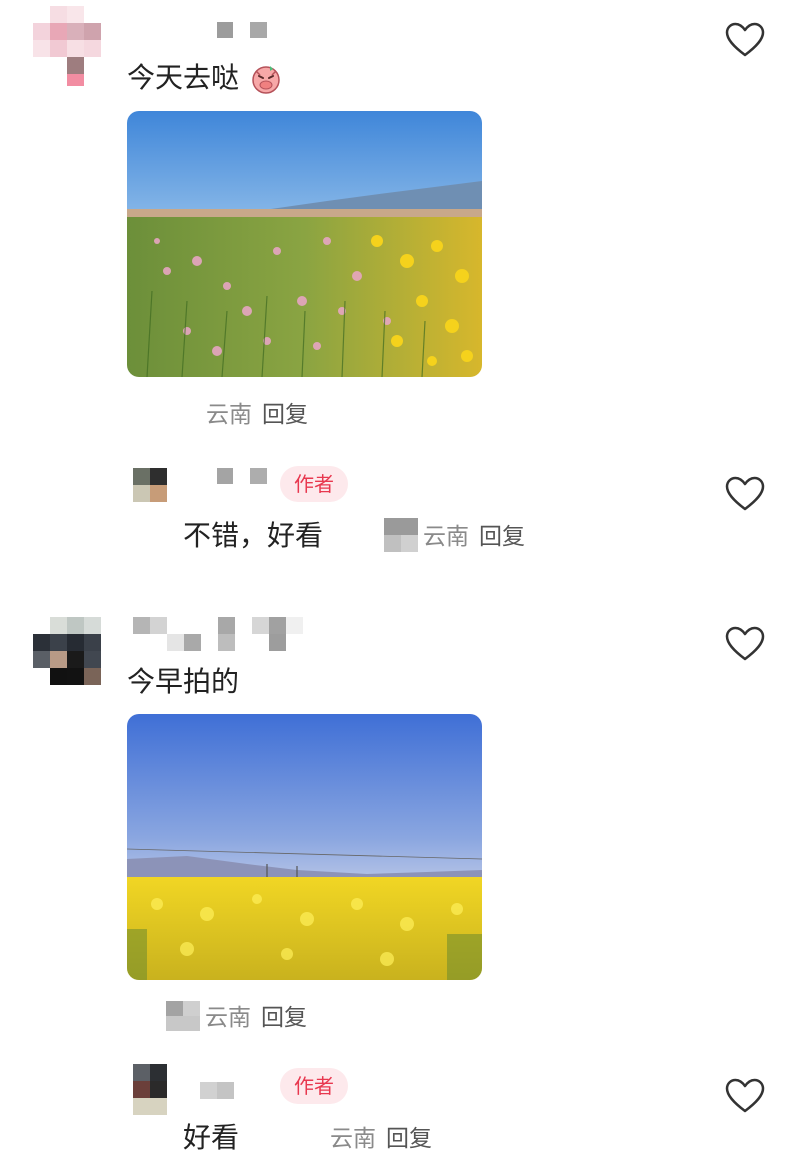 The height and width of the screenshot is (1166, 800). What do you see at coordinates (183, 1016) in the screenshot?
I see `comment-blurred-mark` at bounding box center [183, 1016].